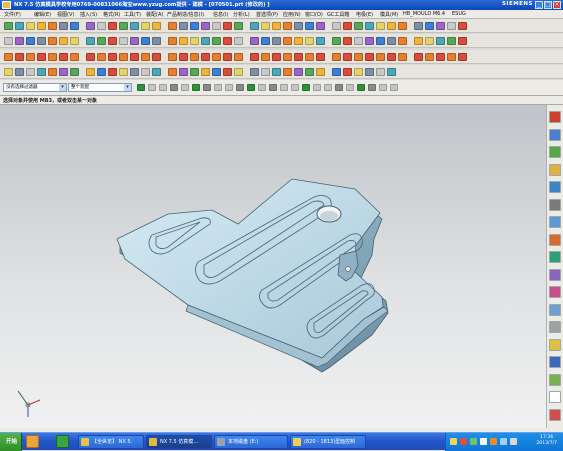 The height and width of the screenshot is (451, 563). What do you see at coordinates (241, 14) in the screenshot?
I see `menu-analysis: 分析(L)` at bounding box center [241, 14].